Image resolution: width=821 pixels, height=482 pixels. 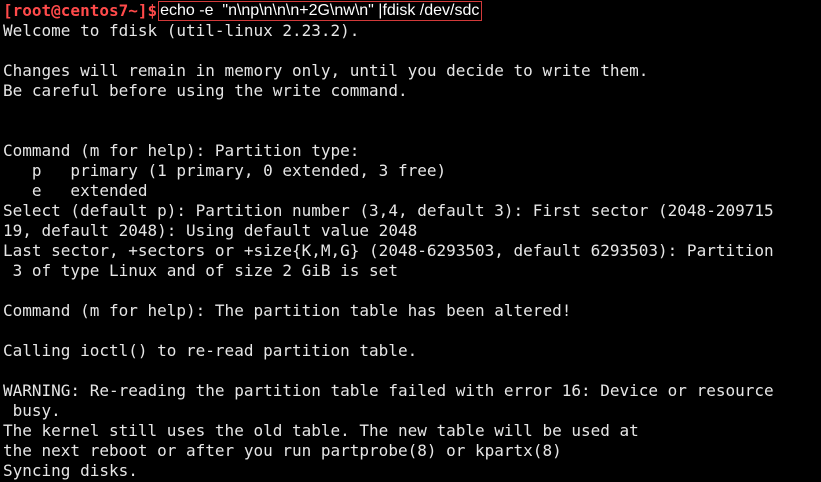 I want to click on output-line: e extended, so click(x=75, y=190).